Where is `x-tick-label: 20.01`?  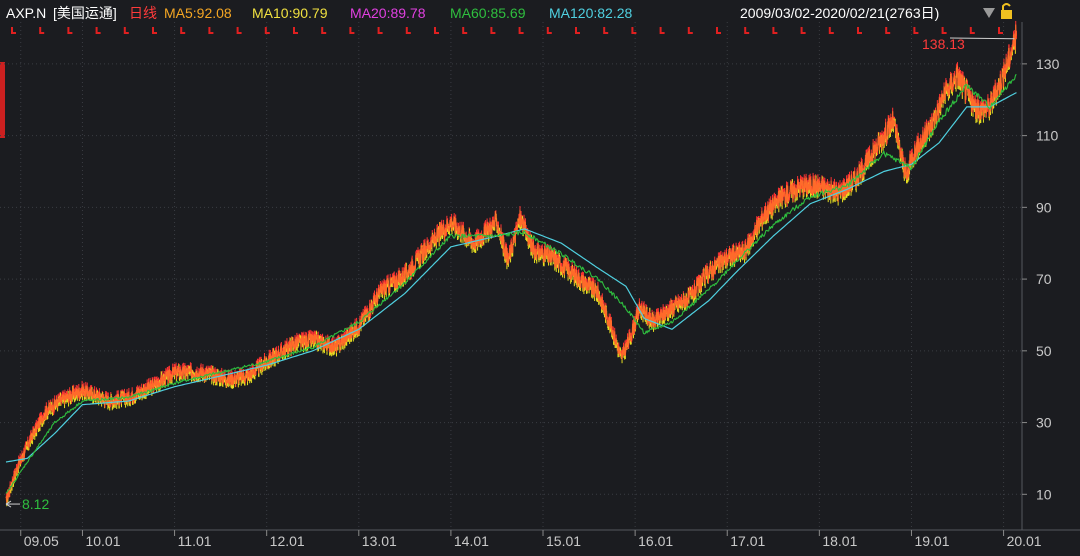 x-tick-label: 20.01 is located at coordinates (1024, 541).